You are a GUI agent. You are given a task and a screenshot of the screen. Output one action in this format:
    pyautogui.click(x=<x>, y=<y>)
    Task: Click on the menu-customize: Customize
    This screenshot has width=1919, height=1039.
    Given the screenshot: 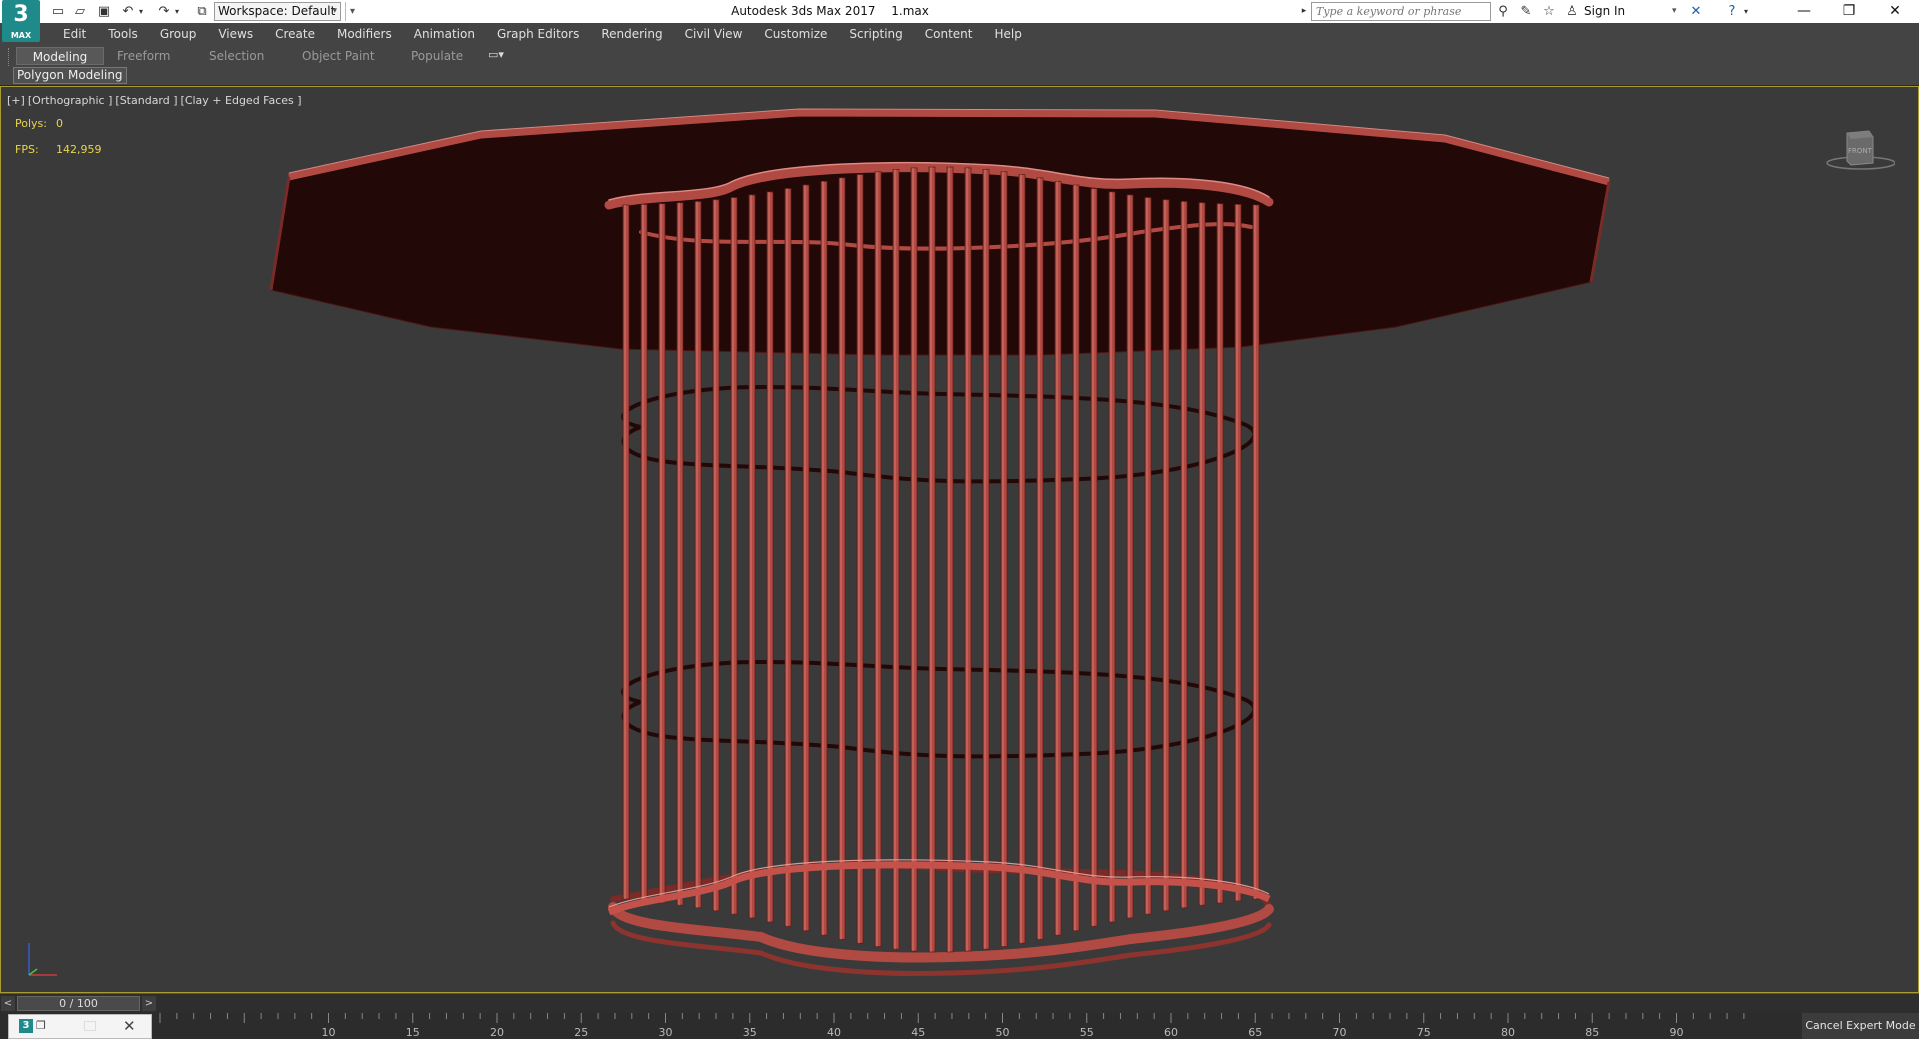 What is the action you would take?
    pyautogui.click(x=795, y=34)
    